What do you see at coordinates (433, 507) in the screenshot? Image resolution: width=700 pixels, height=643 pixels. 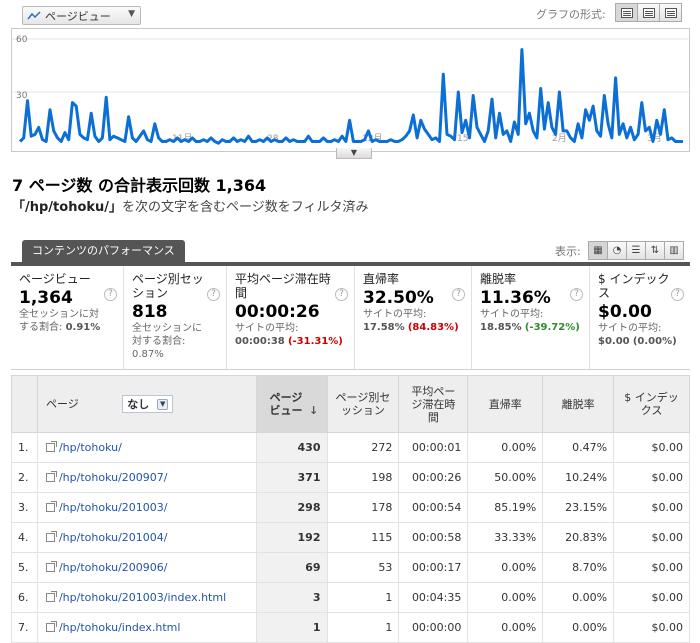 I see `avg-time-cell: 00:00:54` at bounding box center [433, 507].